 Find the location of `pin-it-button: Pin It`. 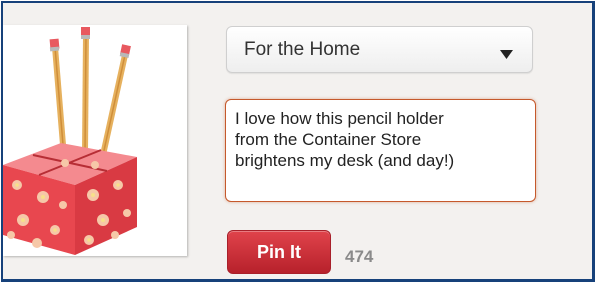

pin-it-button: Pin It is located at coordinates (279, 252).